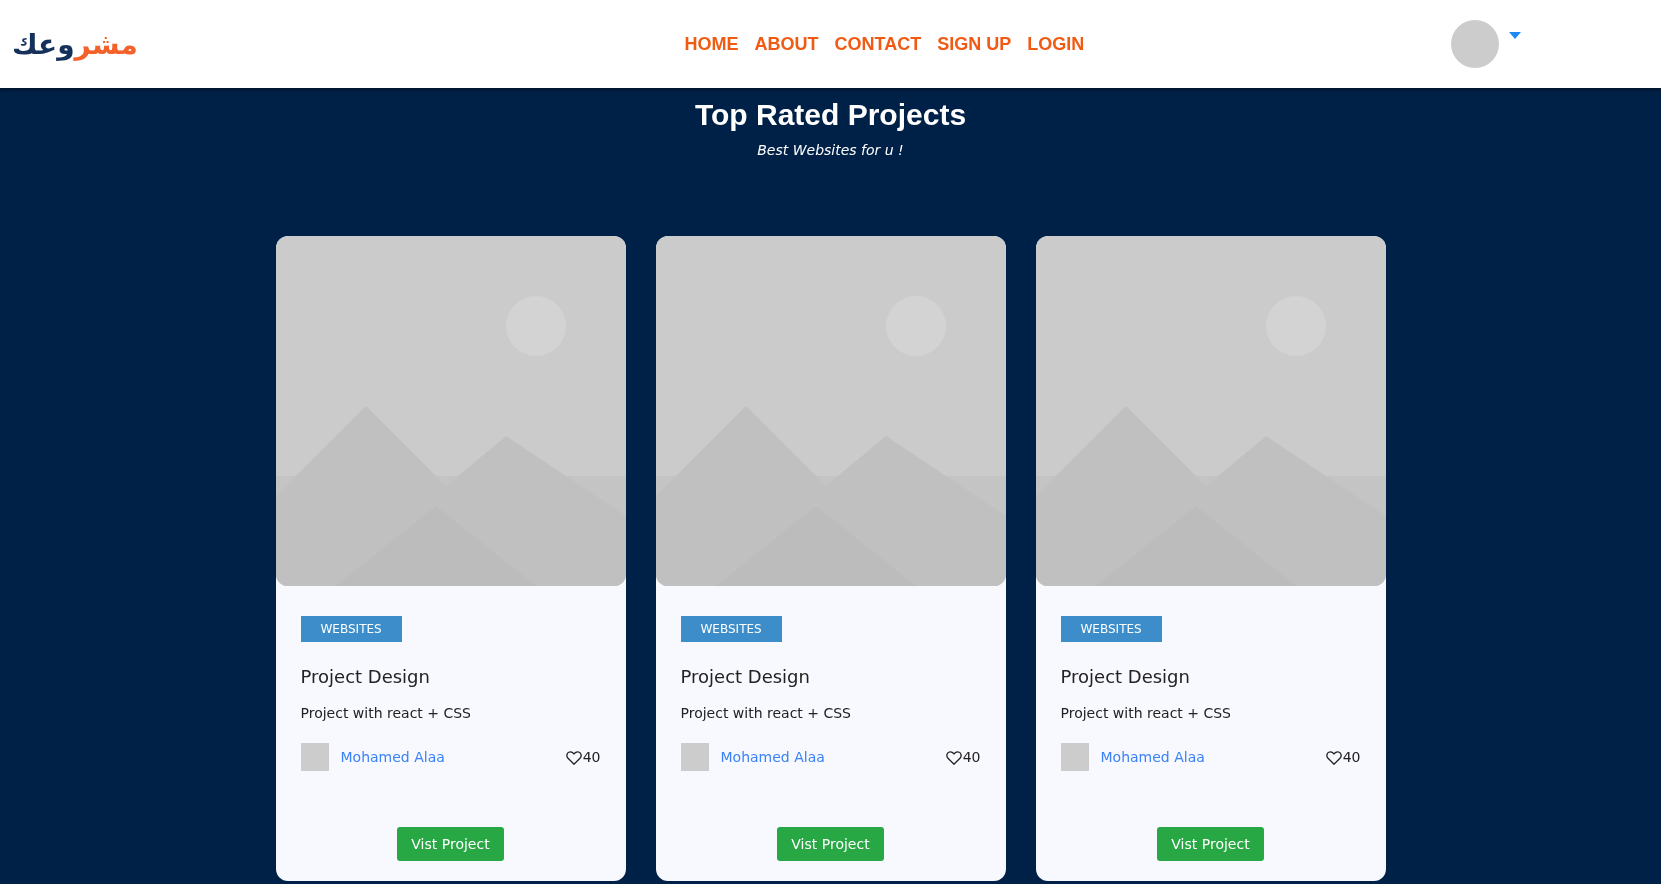  What do you see at coordinates (711, 44) in the screenshot?
I see `nav-link: HOME` at bounding box center [711, 44].